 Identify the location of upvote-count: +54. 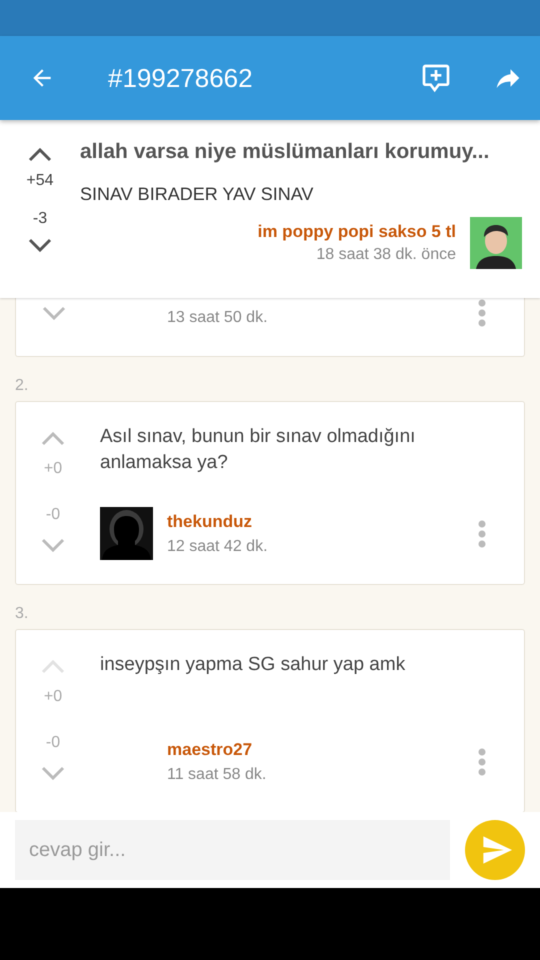
(40, 181).